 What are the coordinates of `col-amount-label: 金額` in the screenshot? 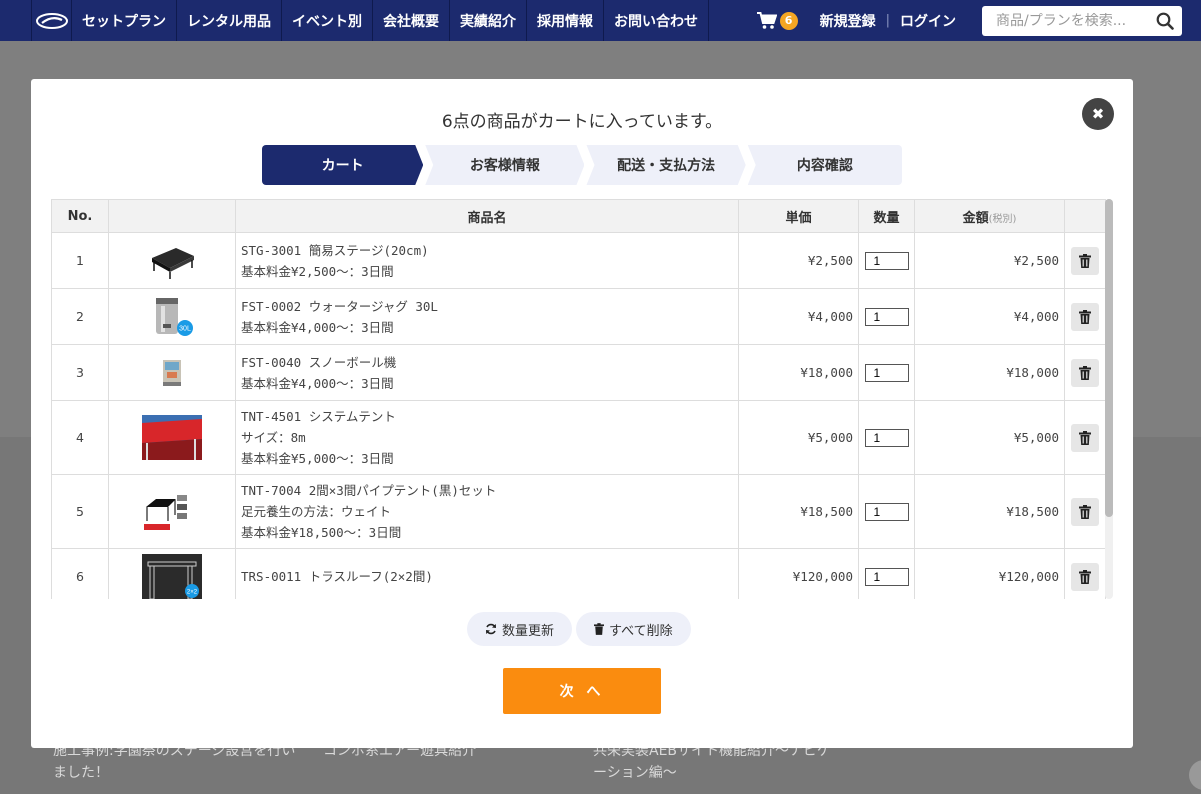 It's located at (975, 218).